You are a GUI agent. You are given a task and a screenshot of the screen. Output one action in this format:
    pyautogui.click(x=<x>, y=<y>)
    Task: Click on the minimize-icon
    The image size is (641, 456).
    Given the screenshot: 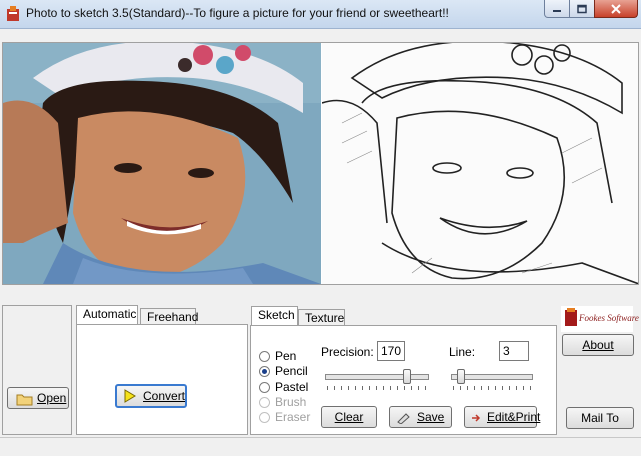 What is the action you would take?
    pyautogui.click(x=557, y=10)
    